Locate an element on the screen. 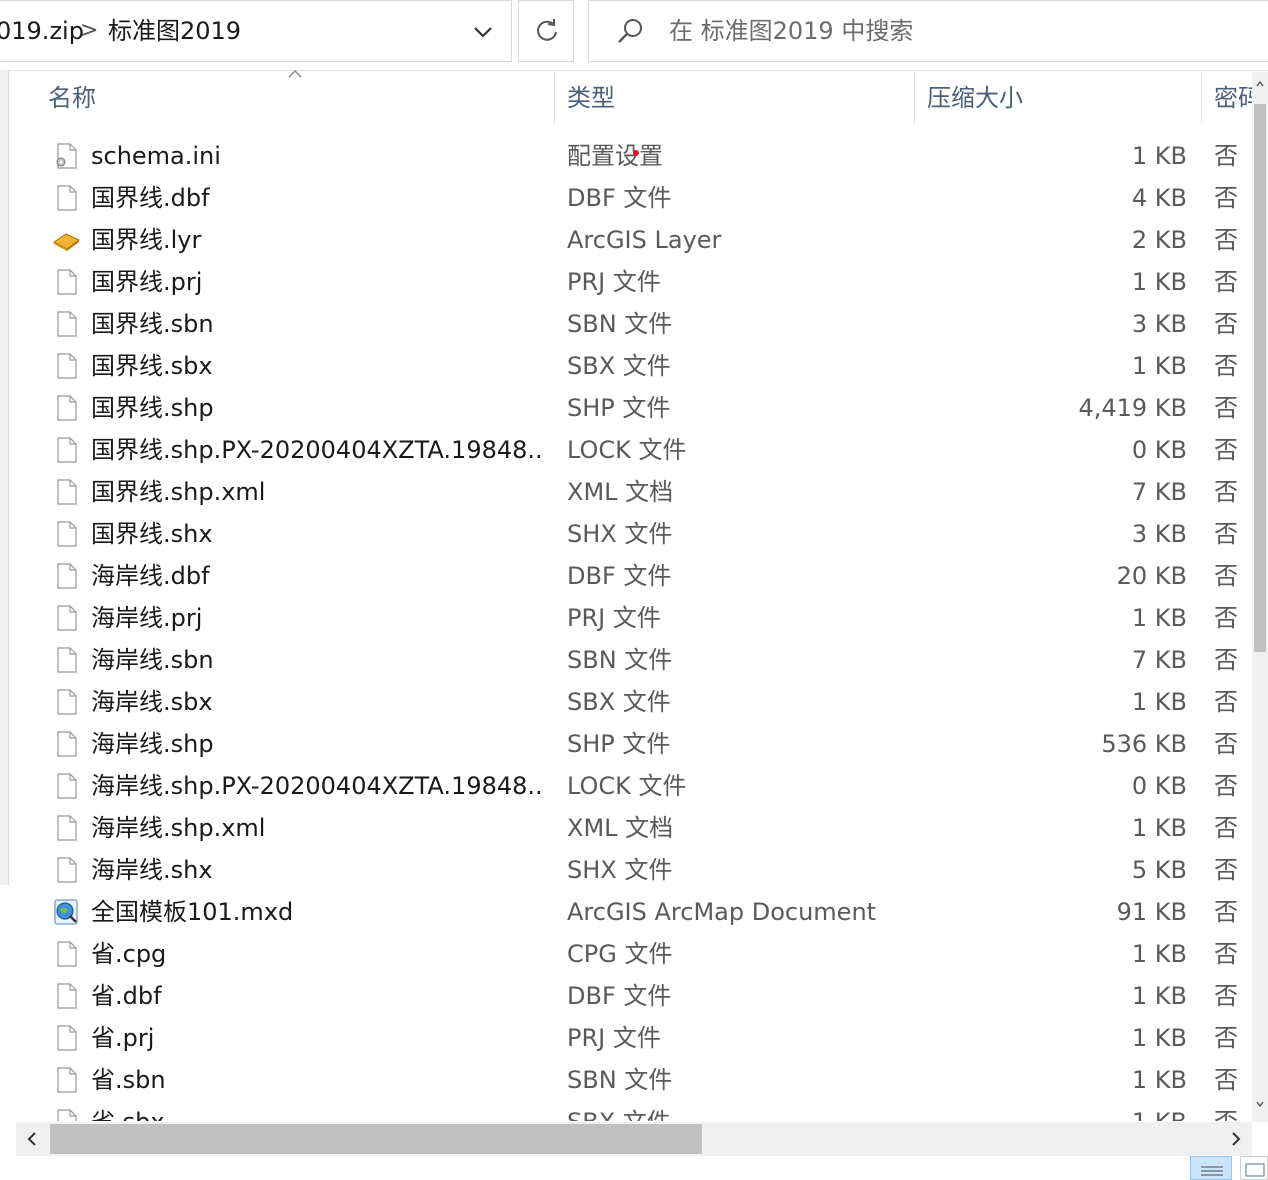 This screenshot has height=1180, width=1268. search-input: 在 标准图2019 中搜索 is located at coordinates (791, 31).